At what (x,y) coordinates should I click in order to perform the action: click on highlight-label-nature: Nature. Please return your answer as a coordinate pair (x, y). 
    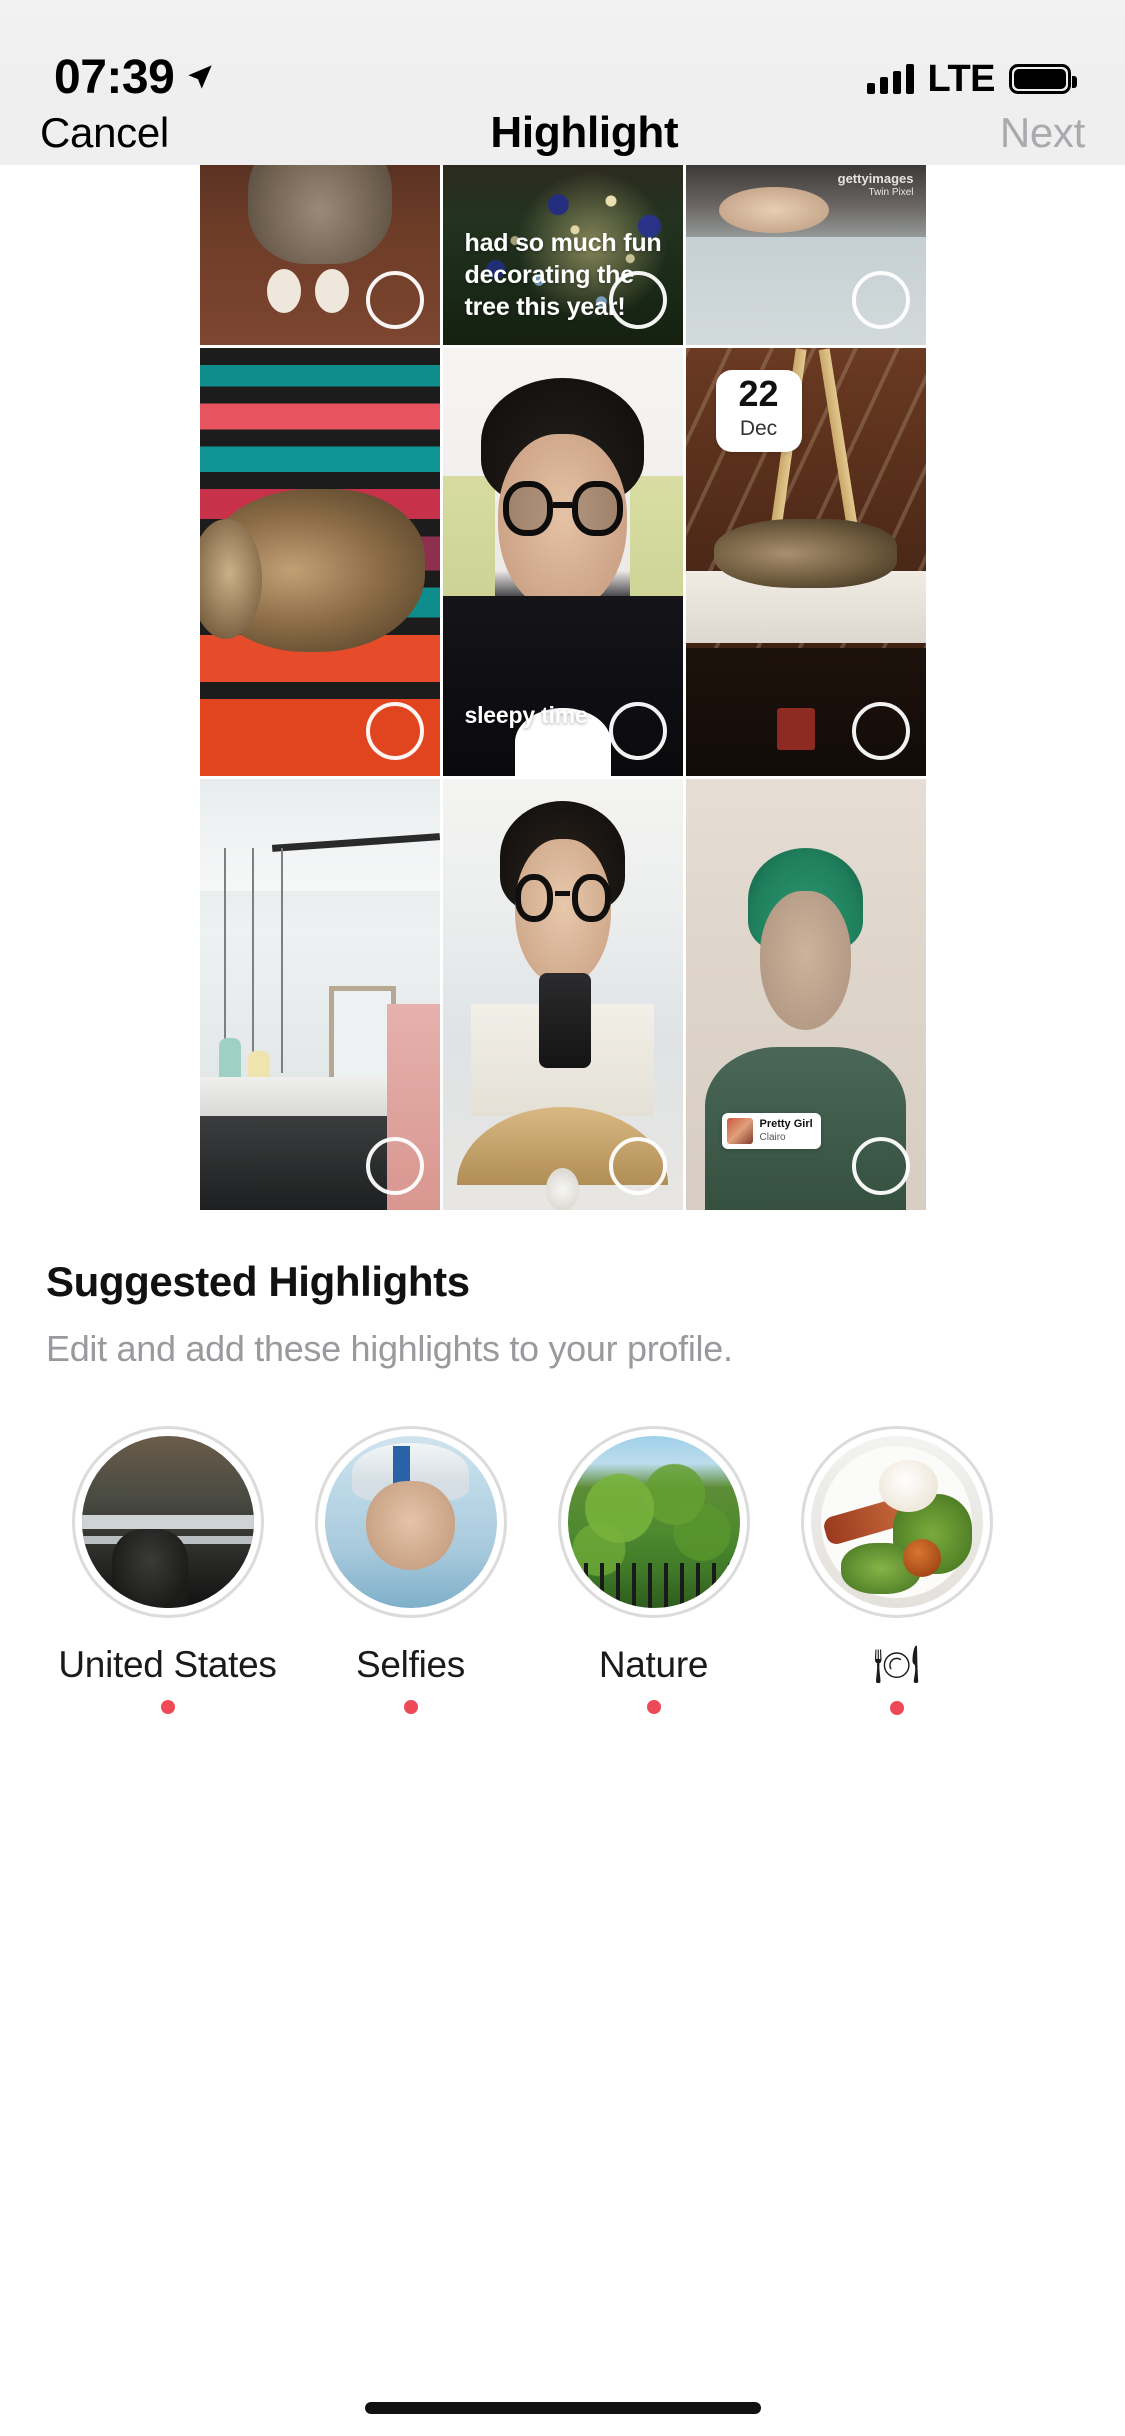
    Looking at the image, I should click on (653, 1664).